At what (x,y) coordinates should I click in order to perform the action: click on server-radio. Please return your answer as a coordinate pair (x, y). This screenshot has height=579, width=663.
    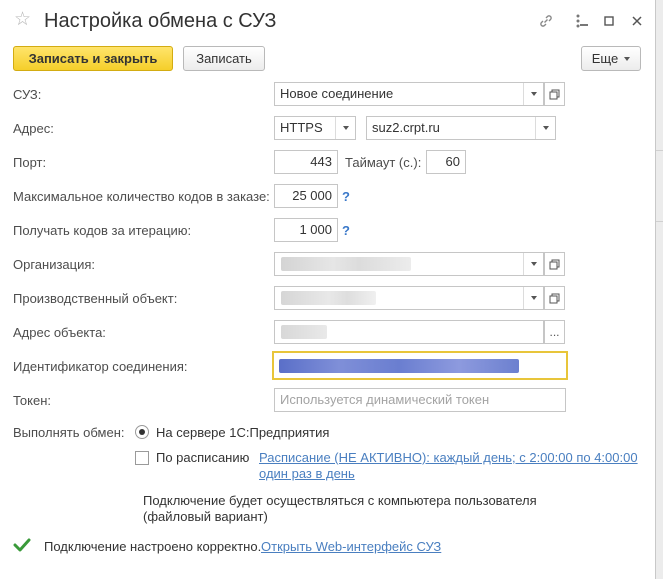
    Looking at the image, I should click on (142, 432).